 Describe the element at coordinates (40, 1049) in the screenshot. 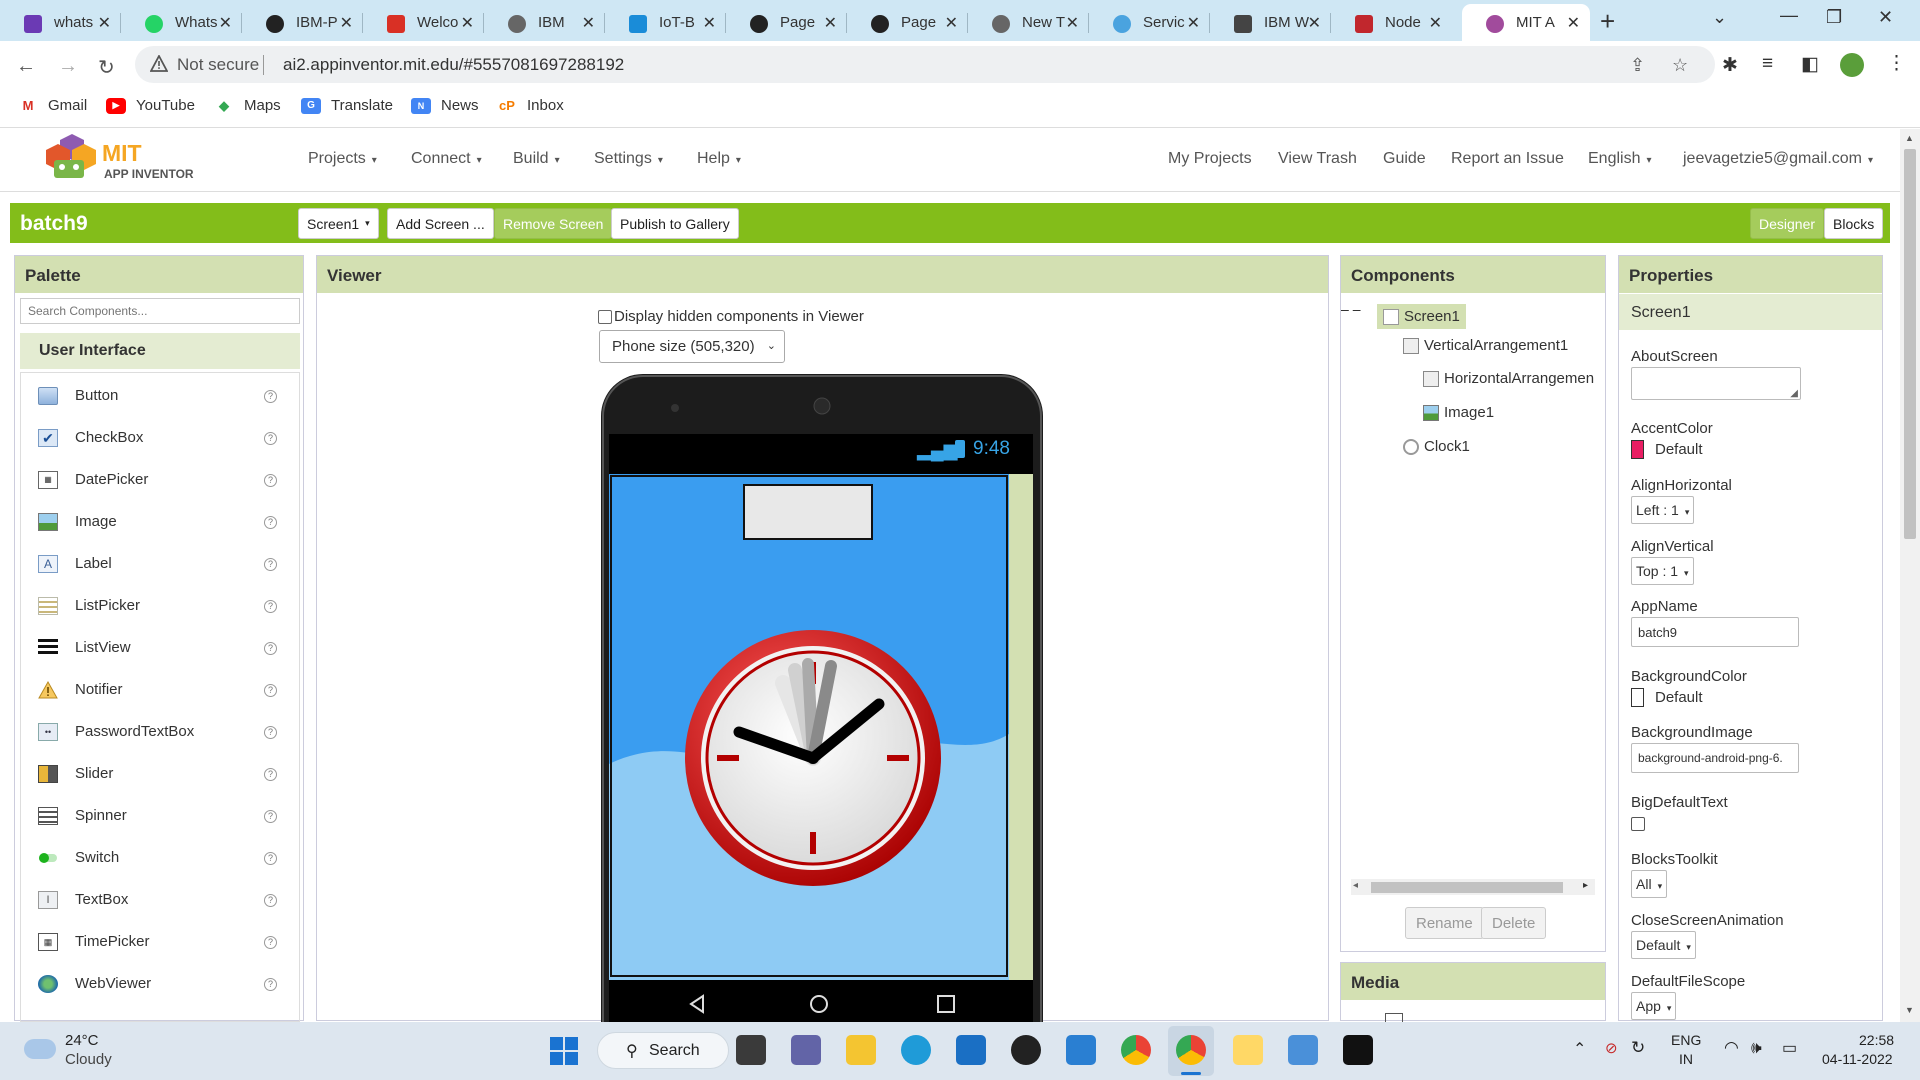

I see `weather-cloud-icon` at that location.